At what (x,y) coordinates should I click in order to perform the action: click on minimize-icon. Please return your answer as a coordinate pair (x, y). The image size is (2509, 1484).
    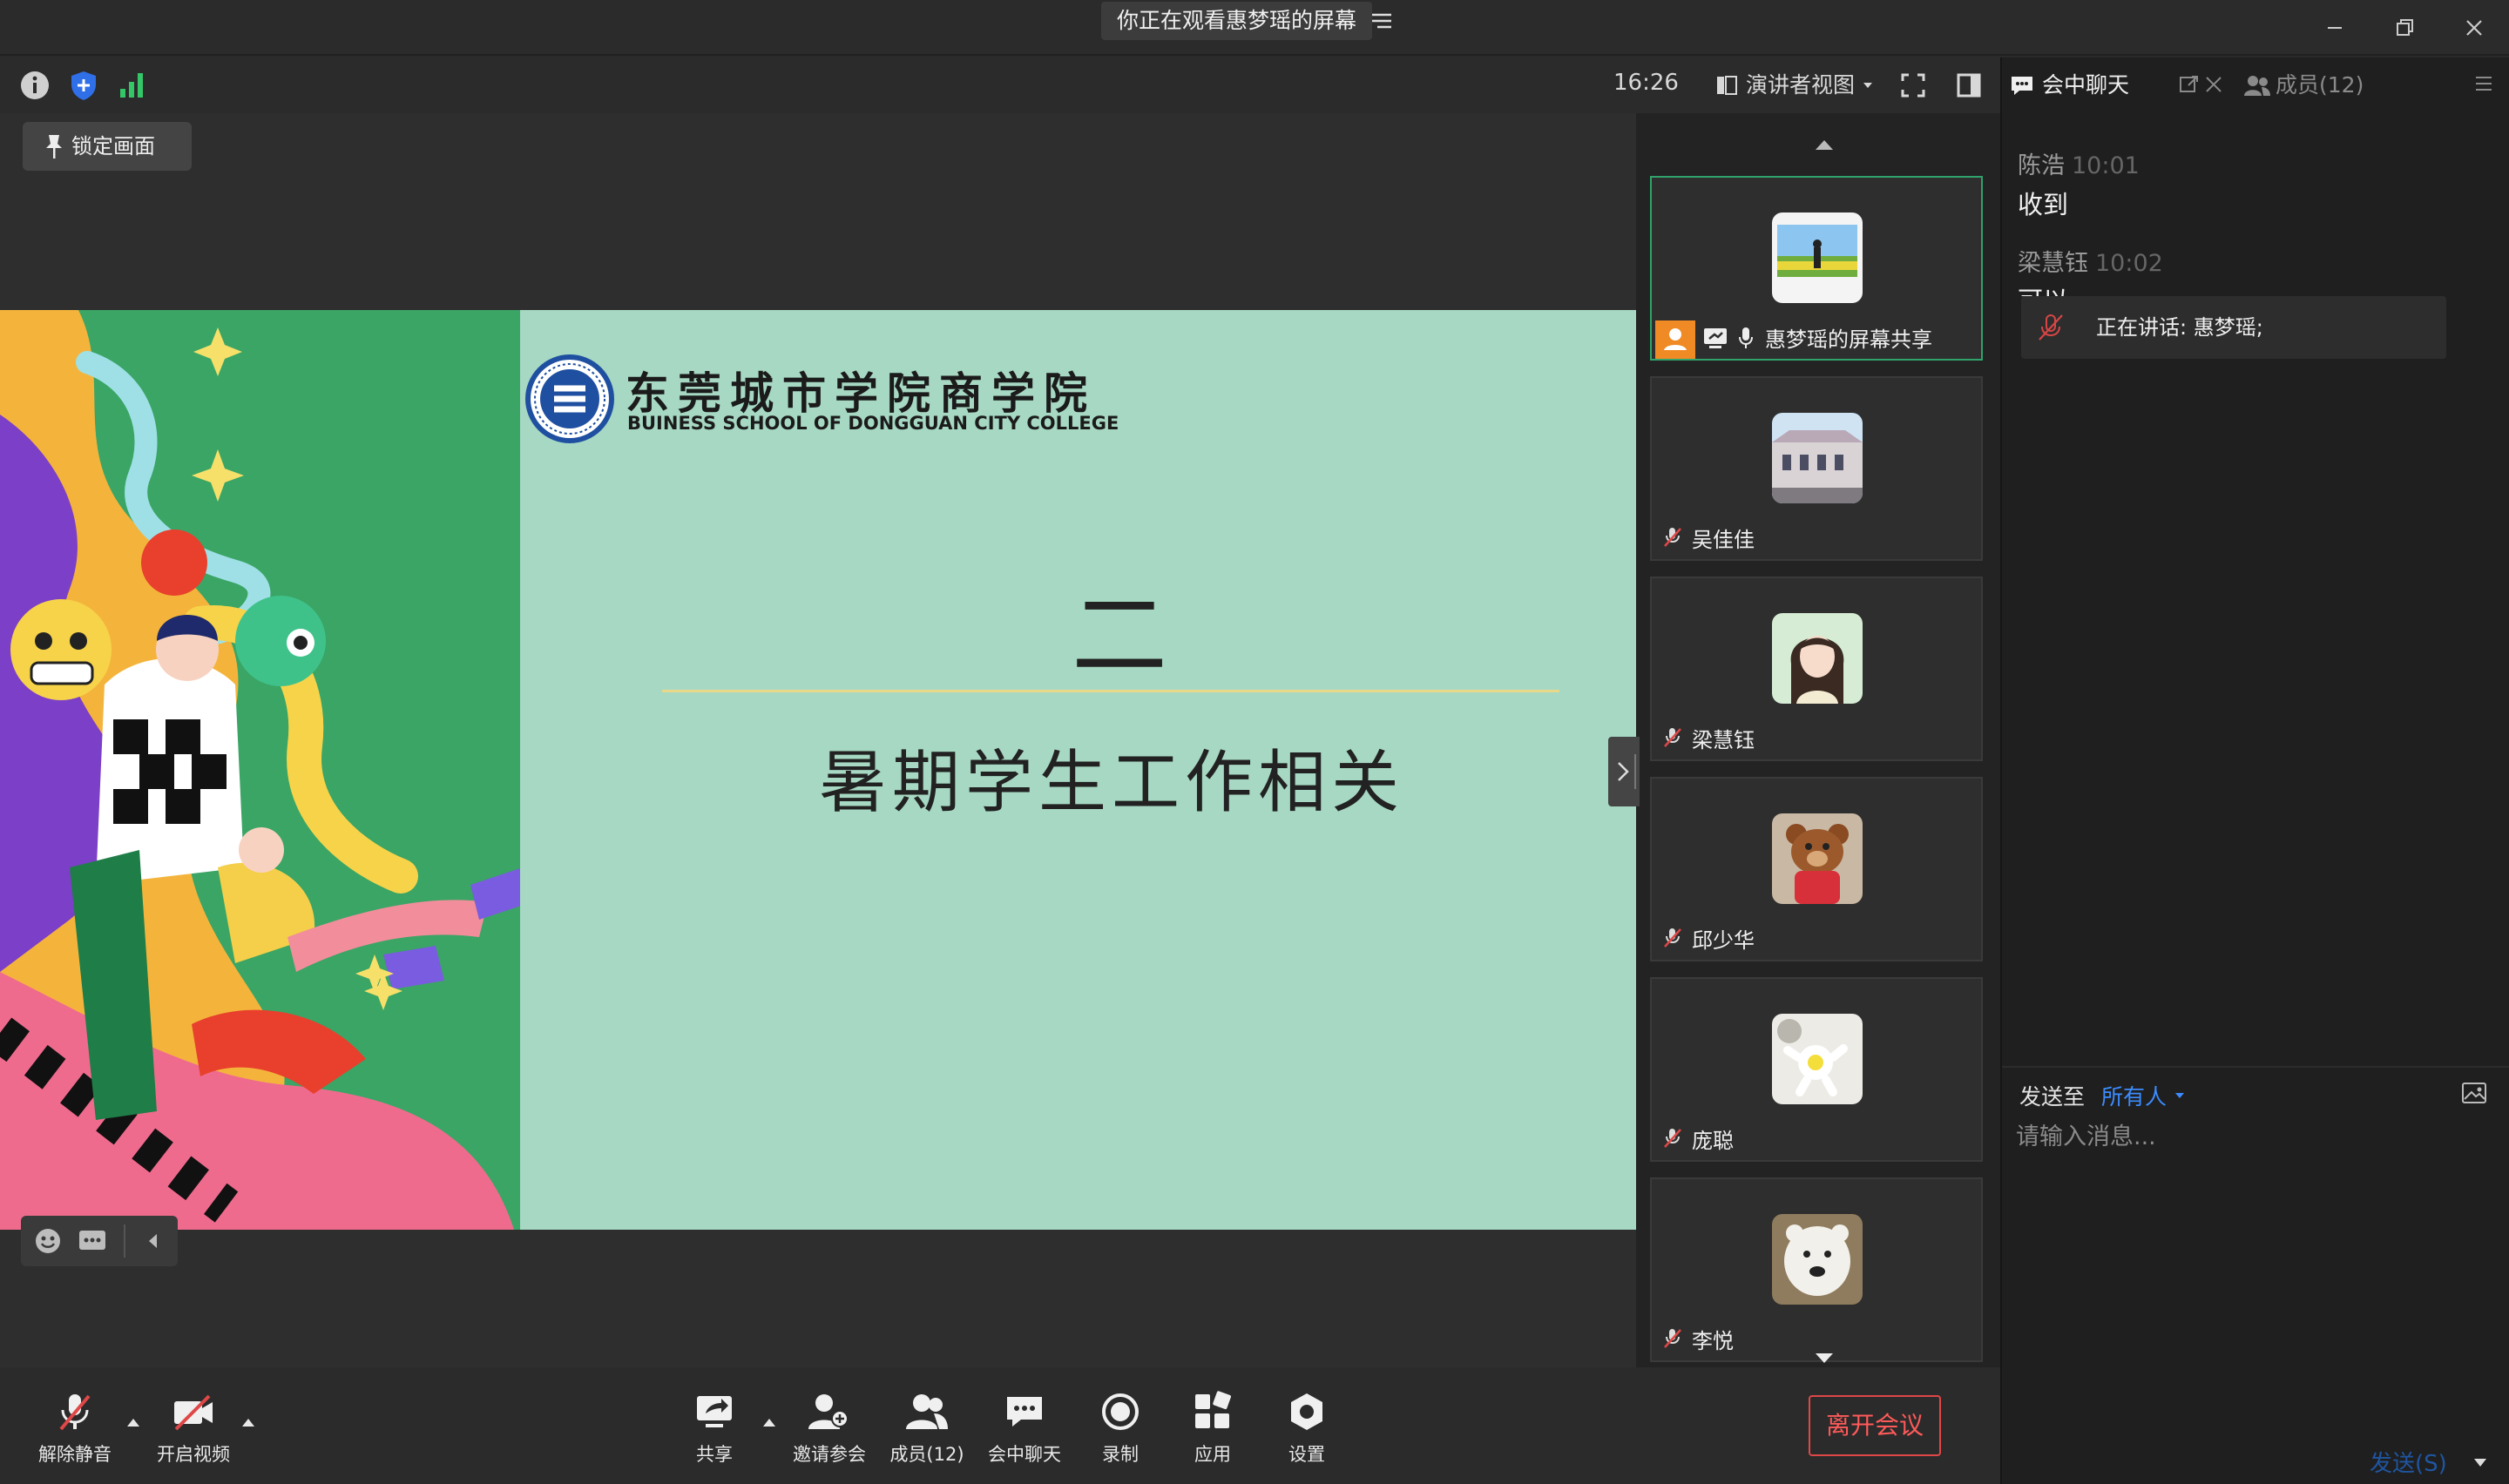
    Looking at the image, I should click on (2334, 28).